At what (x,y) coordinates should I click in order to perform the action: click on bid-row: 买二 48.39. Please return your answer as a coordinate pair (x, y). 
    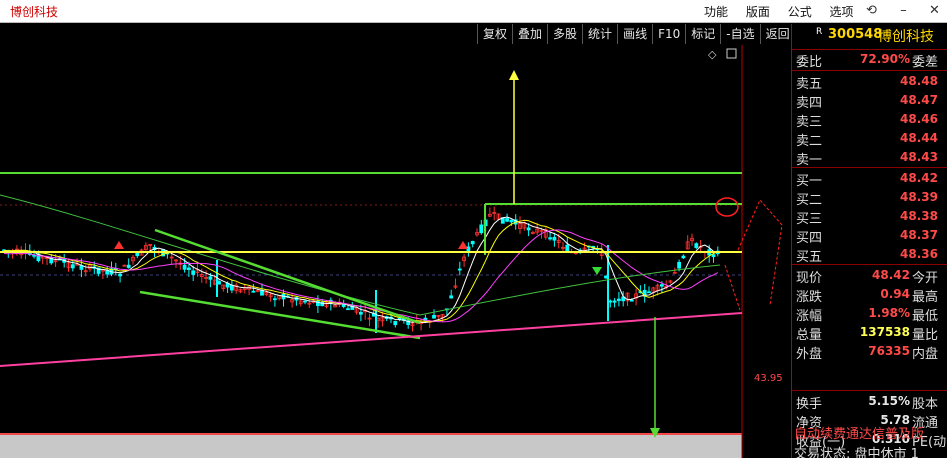
    Looking at the image, I should click on (867, 199).